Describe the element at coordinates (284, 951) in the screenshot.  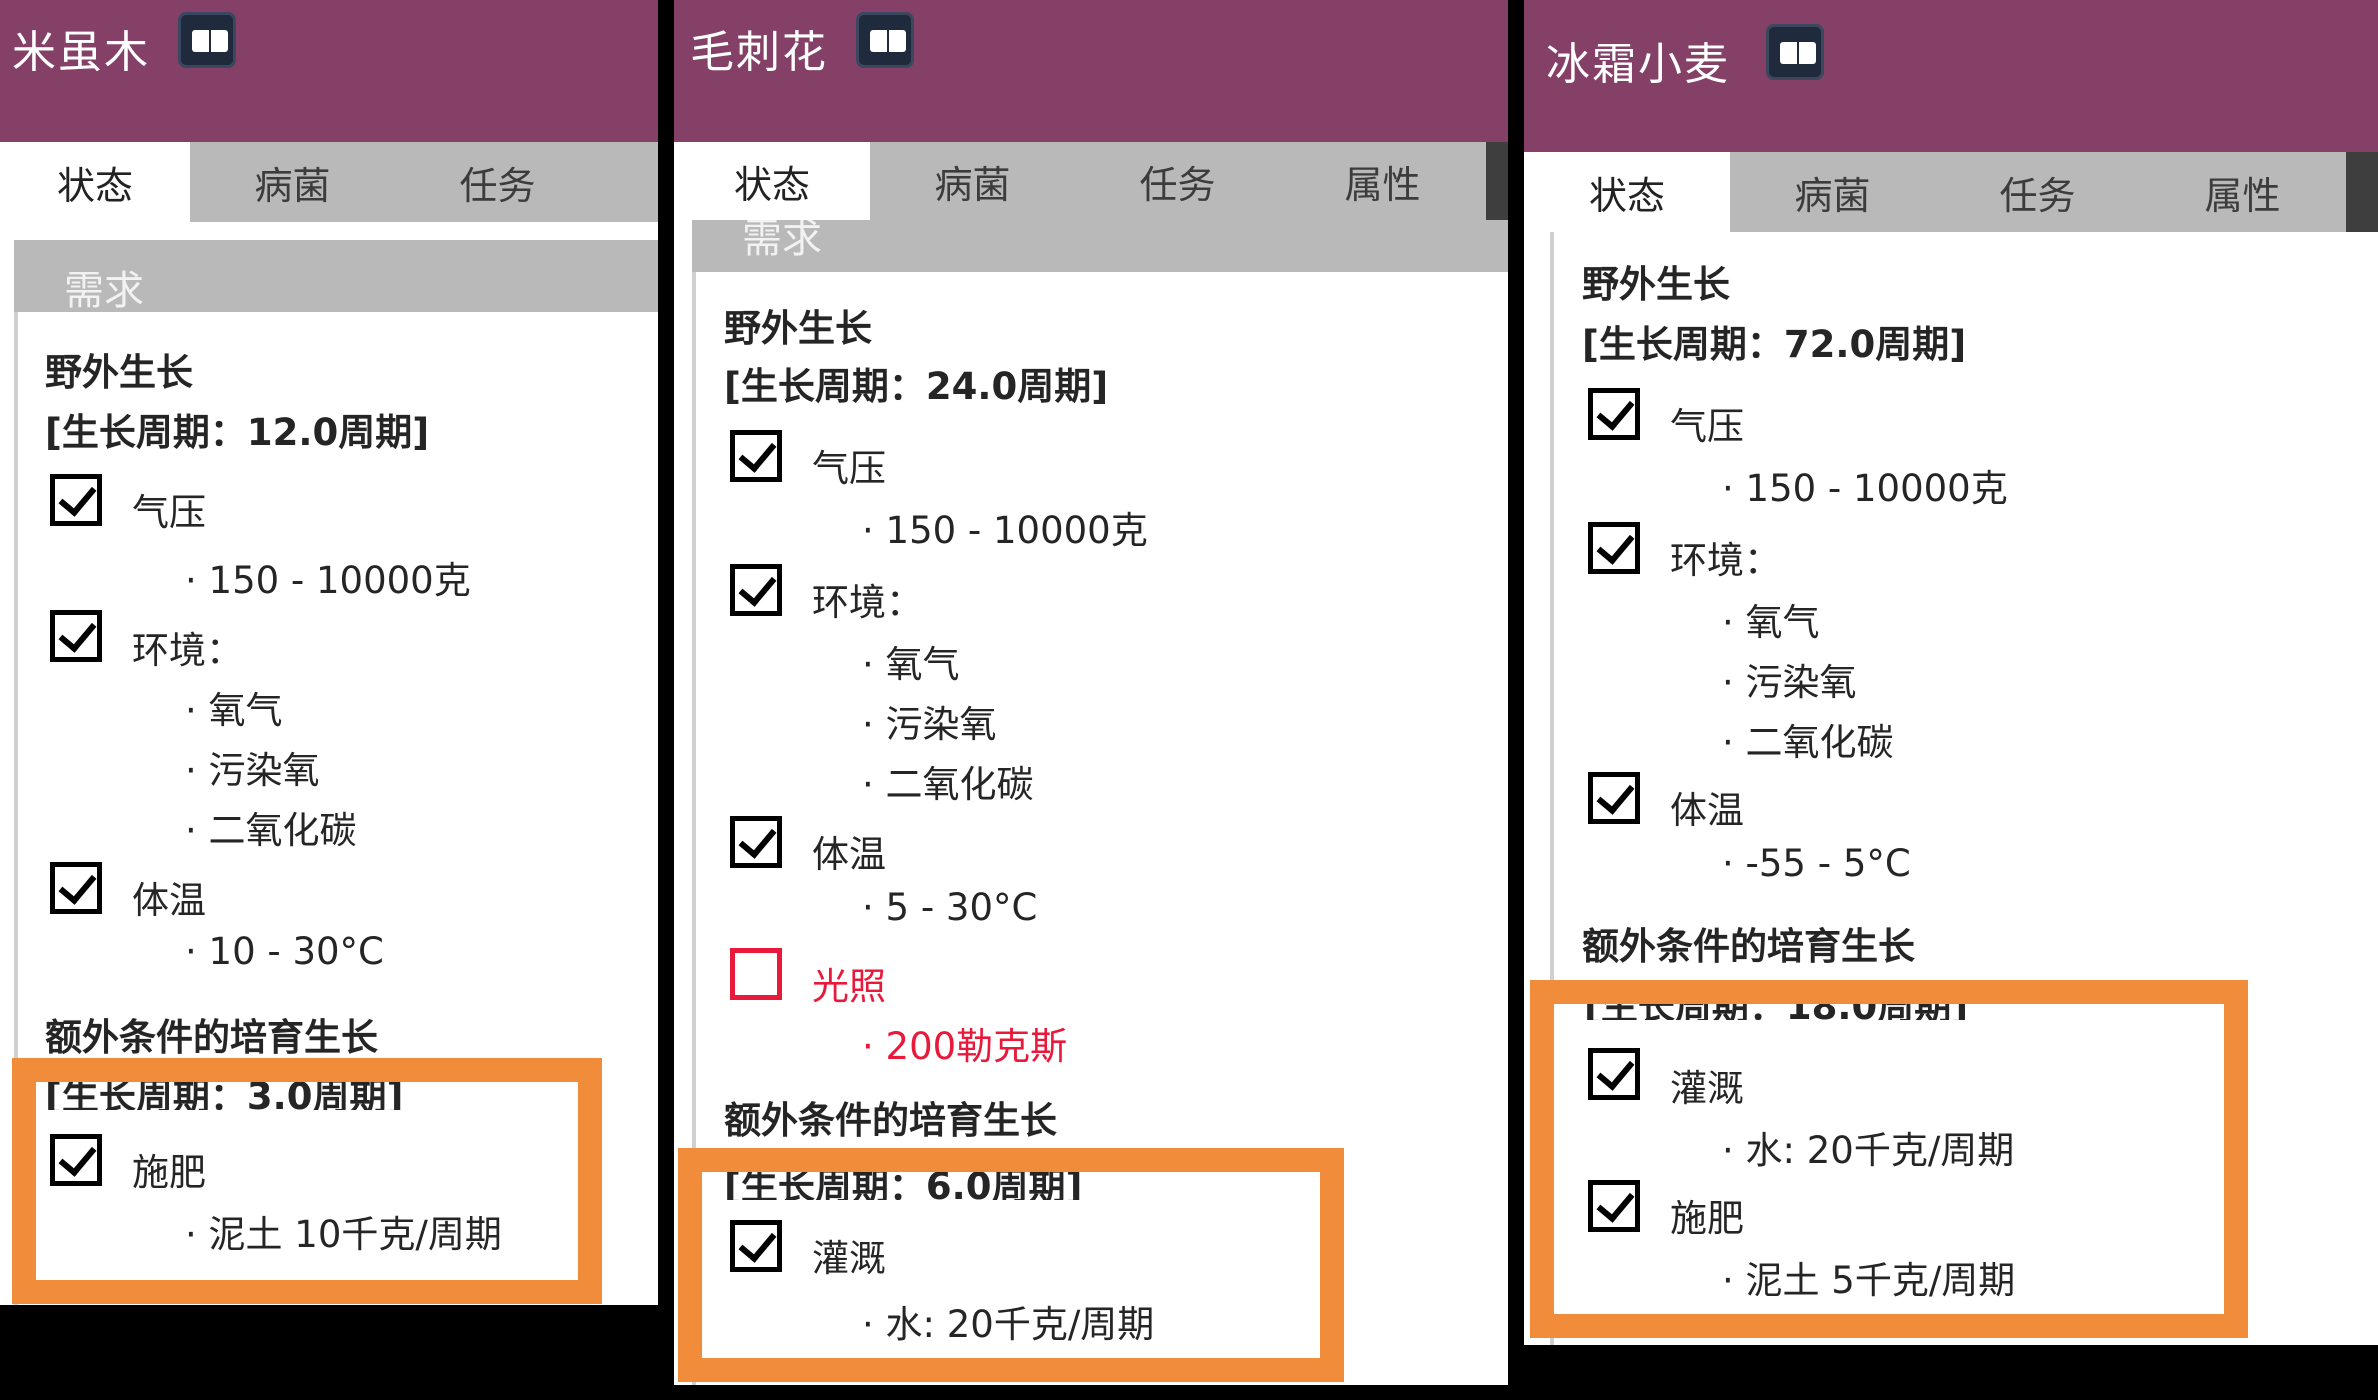
I see `temperature-value: · 10 - 30°C` at that location.